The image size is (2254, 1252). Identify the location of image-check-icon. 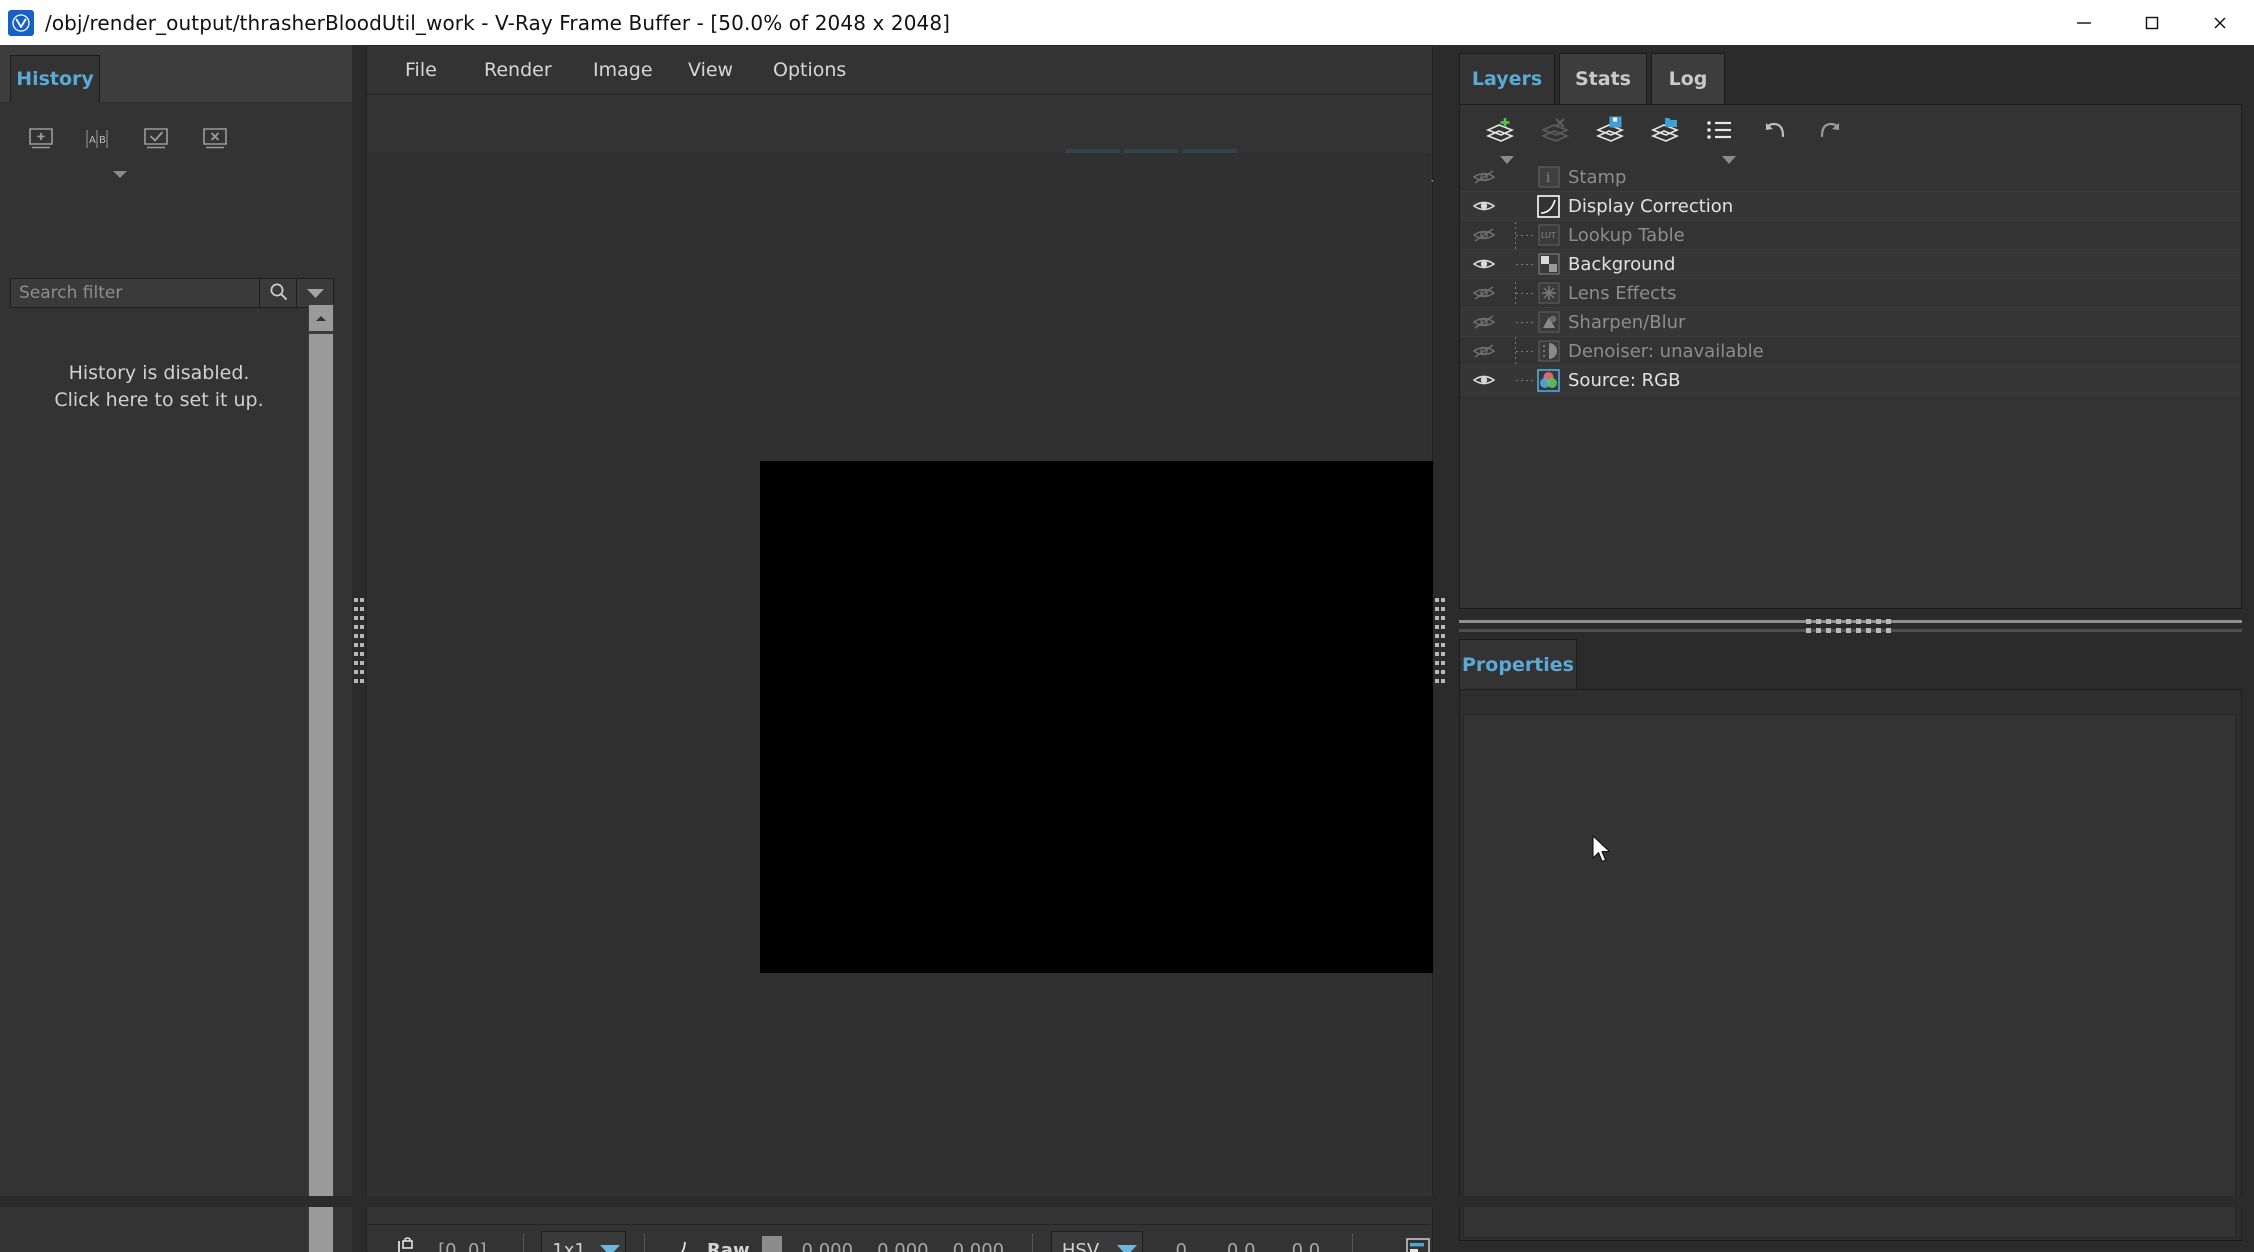
(156, 141).